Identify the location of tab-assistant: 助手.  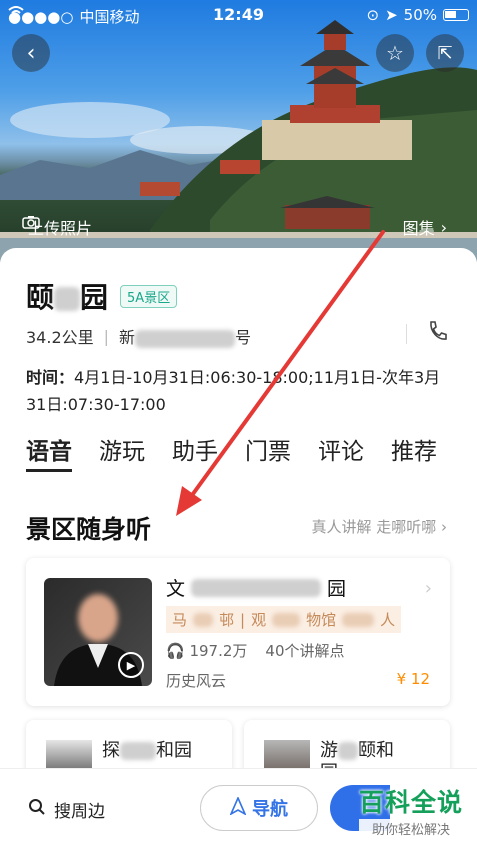
(195, 449).